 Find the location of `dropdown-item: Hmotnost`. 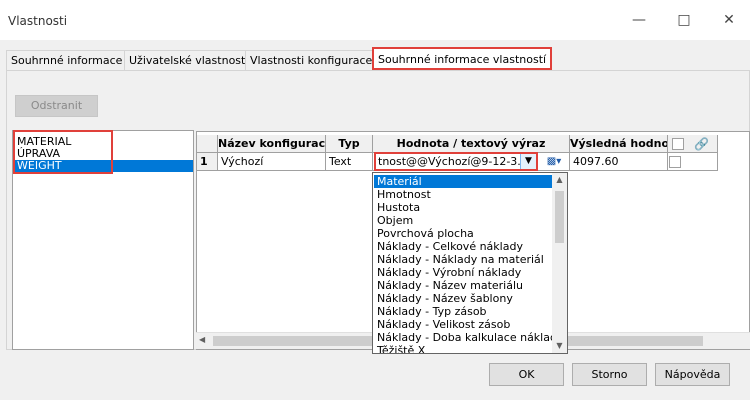

dropdown-item: Hmotnost is located at coordinates (463, 194).